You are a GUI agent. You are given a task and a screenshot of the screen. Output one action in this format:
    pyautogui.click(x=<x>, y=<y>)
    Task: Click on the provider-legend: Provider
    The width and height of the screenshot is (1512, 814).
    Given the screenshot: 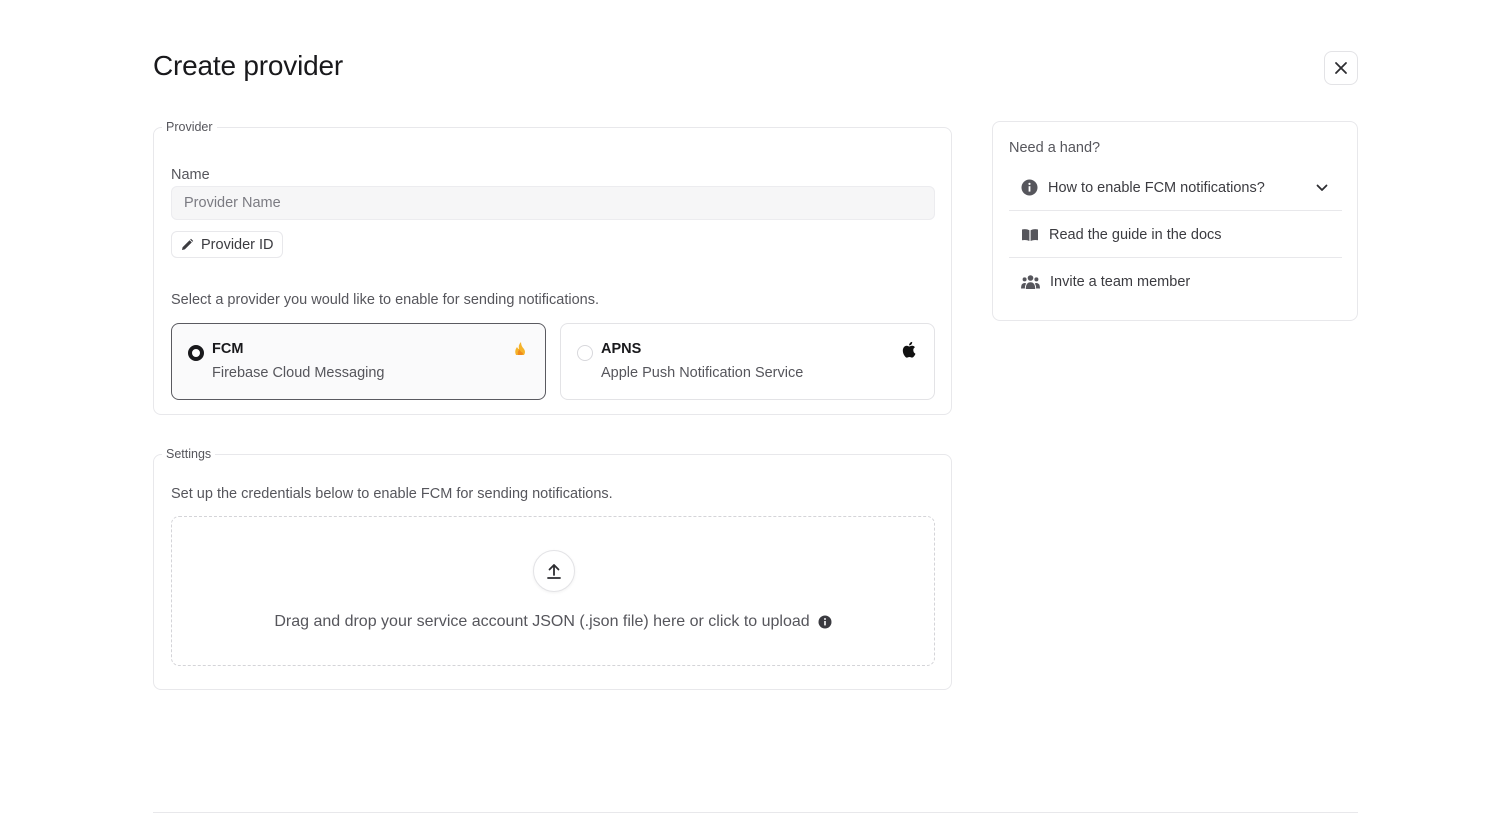 What is the action you would take?
    pyautogui.click(x=189, y=127)
    